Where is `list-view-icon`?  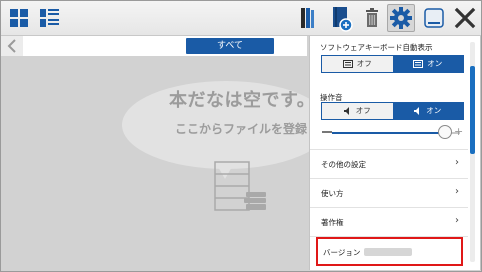
list-view-icon is located at coordinates (49, 18).